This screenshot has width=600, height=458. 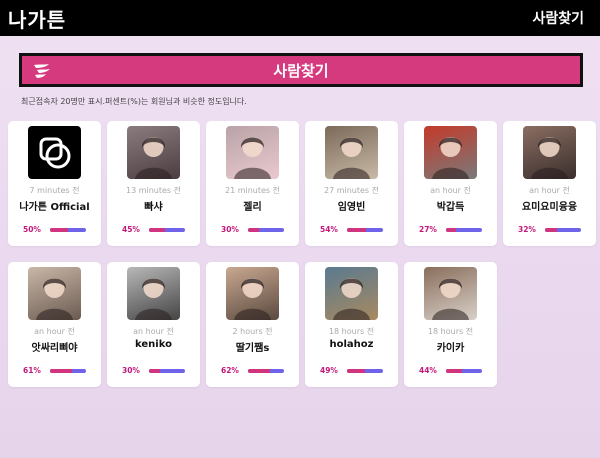 What do you see at coordinates (558, 18) in the screenshot?
I see `nav-people-search: 사람찾기` at bounding box center [558, 18].